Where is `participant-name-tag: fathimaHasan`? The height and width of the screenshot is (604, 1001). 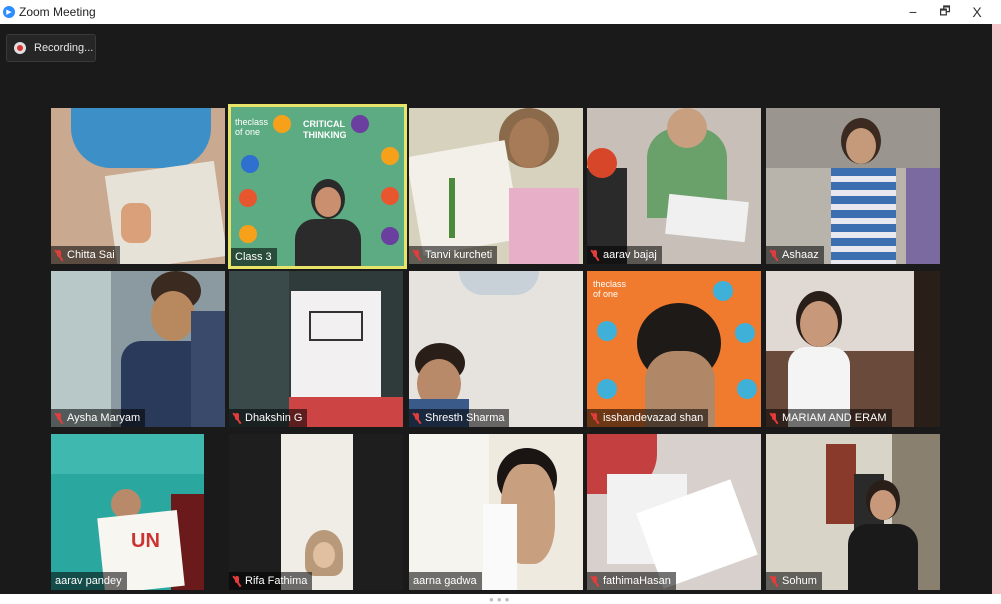
participant-name-tag: fathimaHasan is located at coordinates (631, 581).